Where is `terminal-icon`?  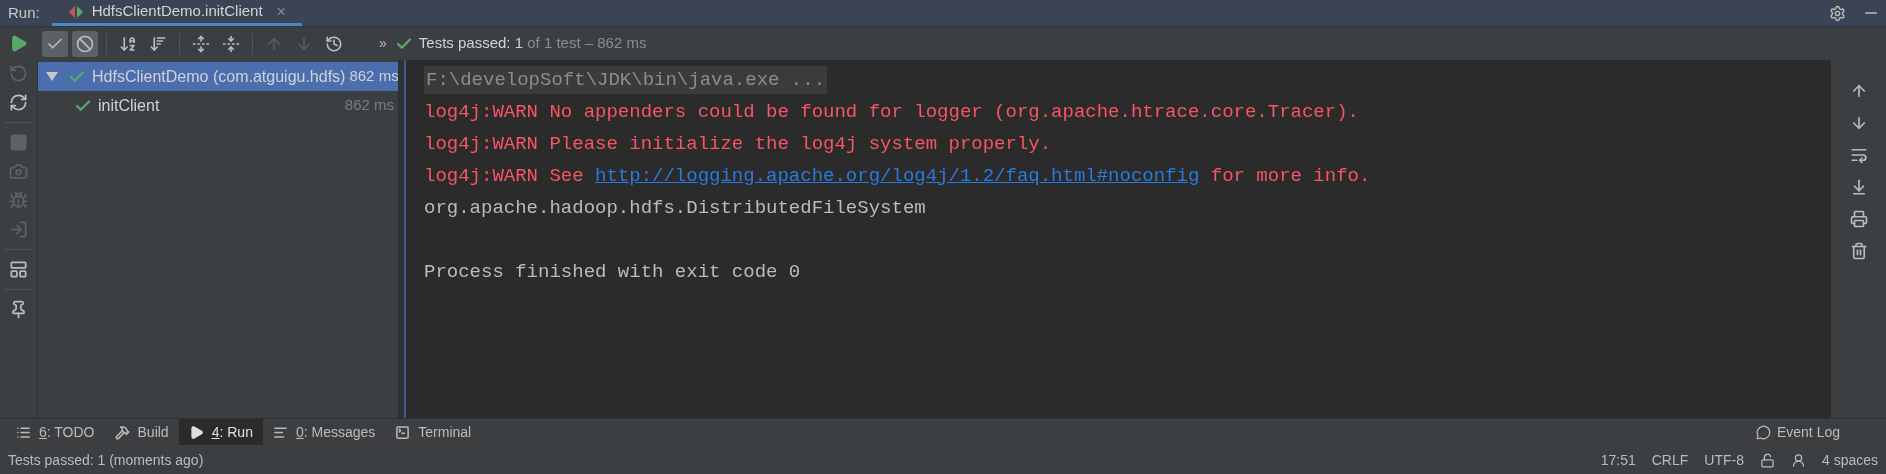
terminal-icon is located at coordinates (403, 432).